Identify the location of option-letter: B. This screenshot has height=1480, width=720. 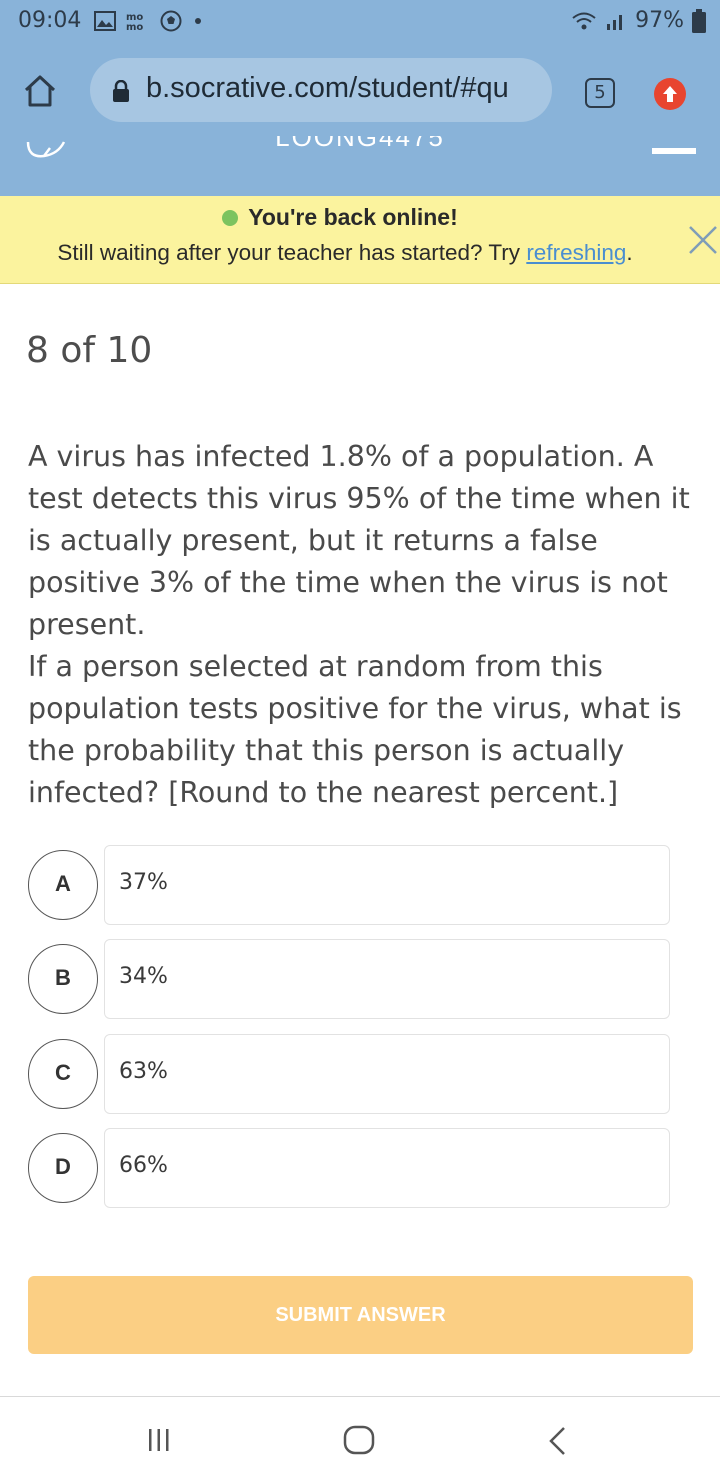
(63, 979).